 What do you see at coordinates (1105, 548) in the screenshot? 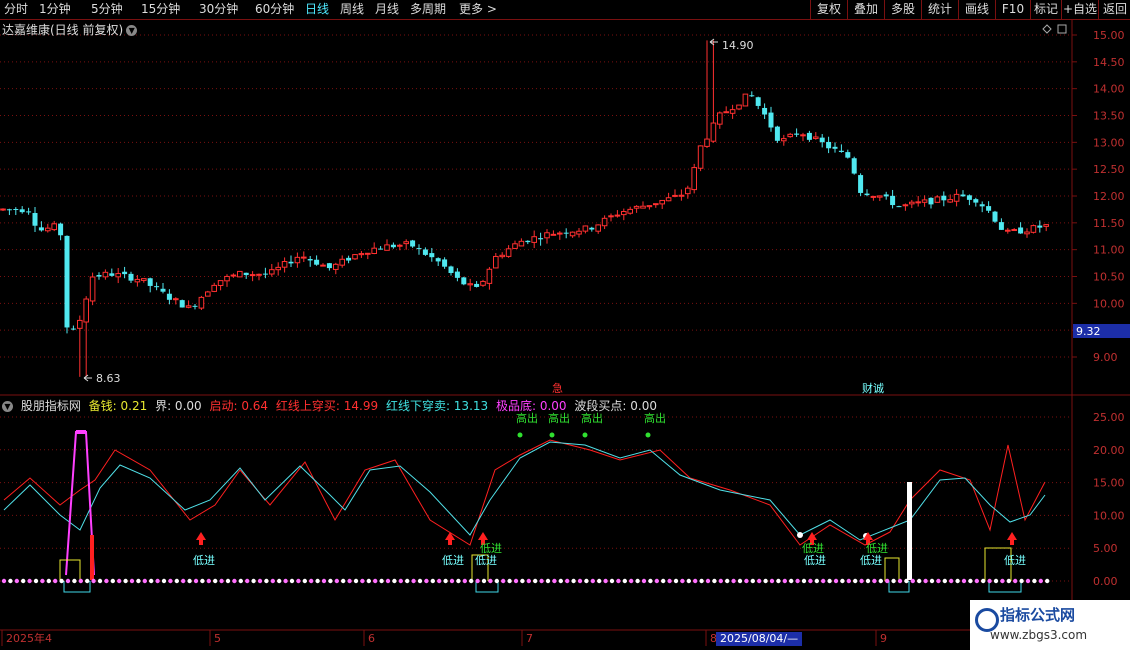
I see `ind-tick-label: 5.00` at bounding box center [1105, 548].